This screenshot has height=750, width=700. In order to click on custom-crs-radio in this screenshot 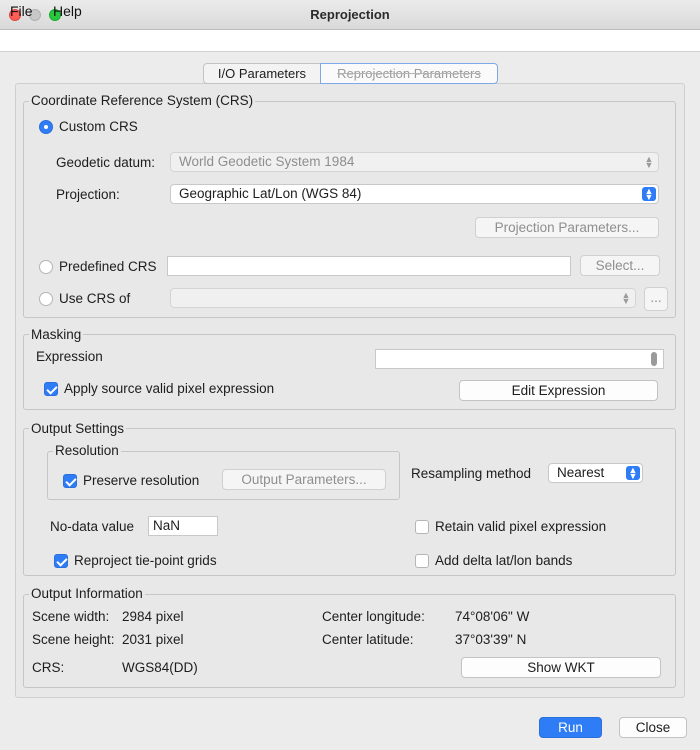, I will do `click(46, 127)`.